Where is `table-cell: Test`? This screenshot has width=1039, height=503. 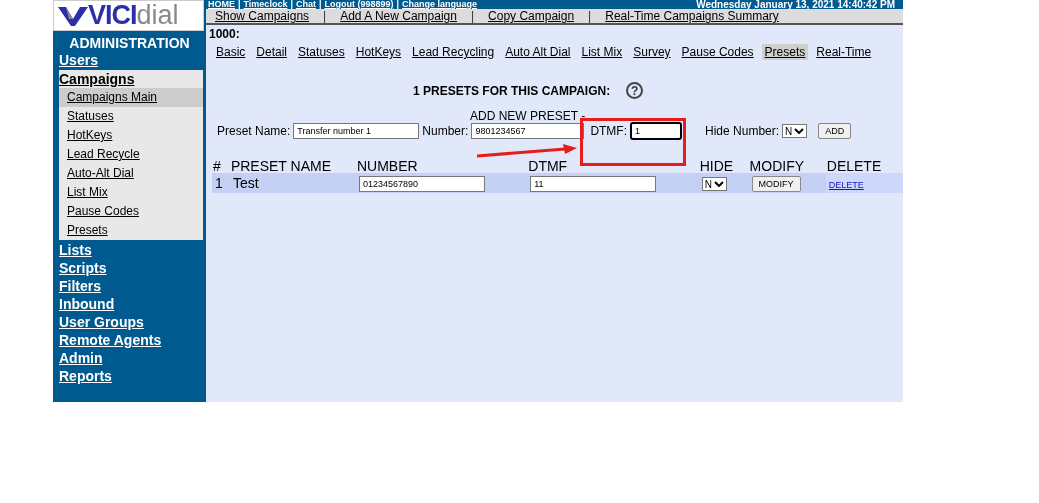
table-cell: Test is located at coordinates (292, 183).